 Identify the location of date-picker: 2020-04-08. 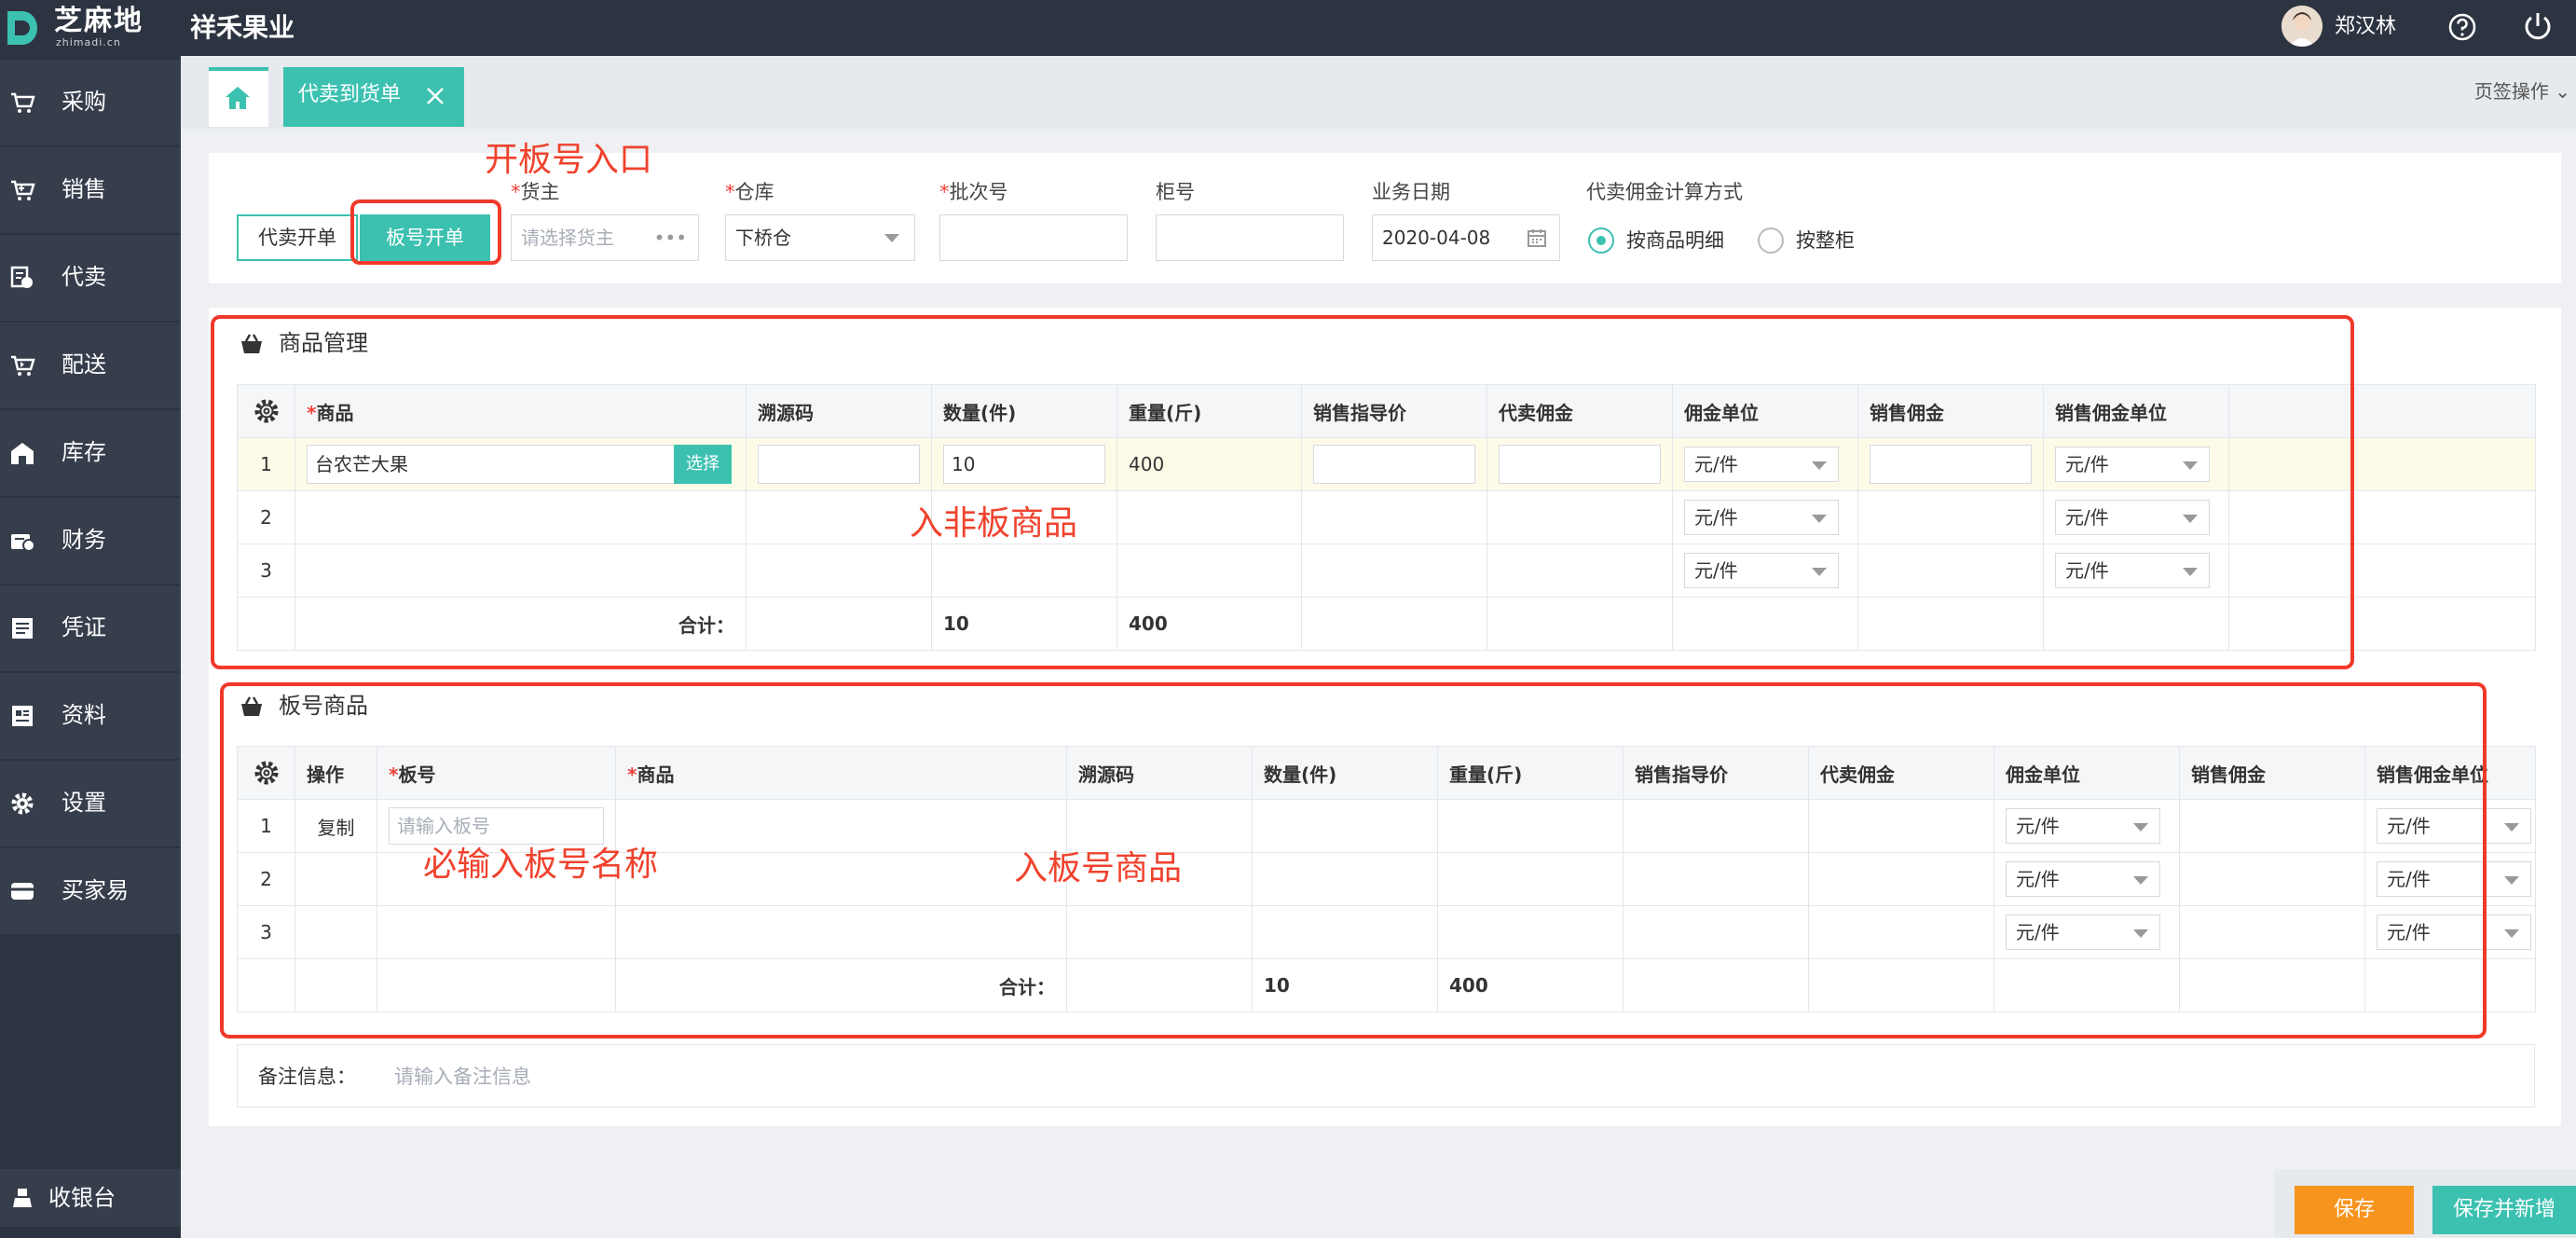
(1466, 237).